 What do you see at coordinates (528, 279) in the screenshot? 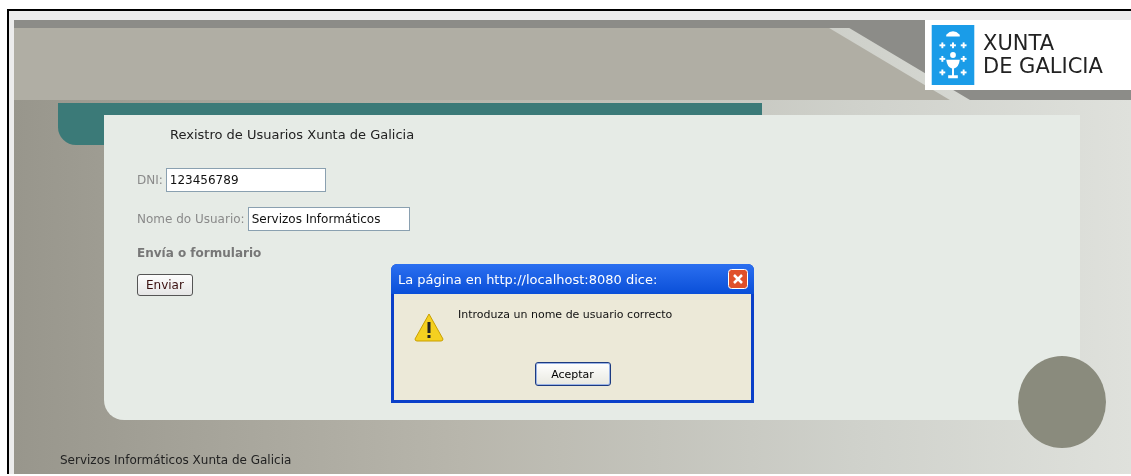
I see `dialog-title: La página en http://localhost:8080 dice:` at bounding box center [528, 279].